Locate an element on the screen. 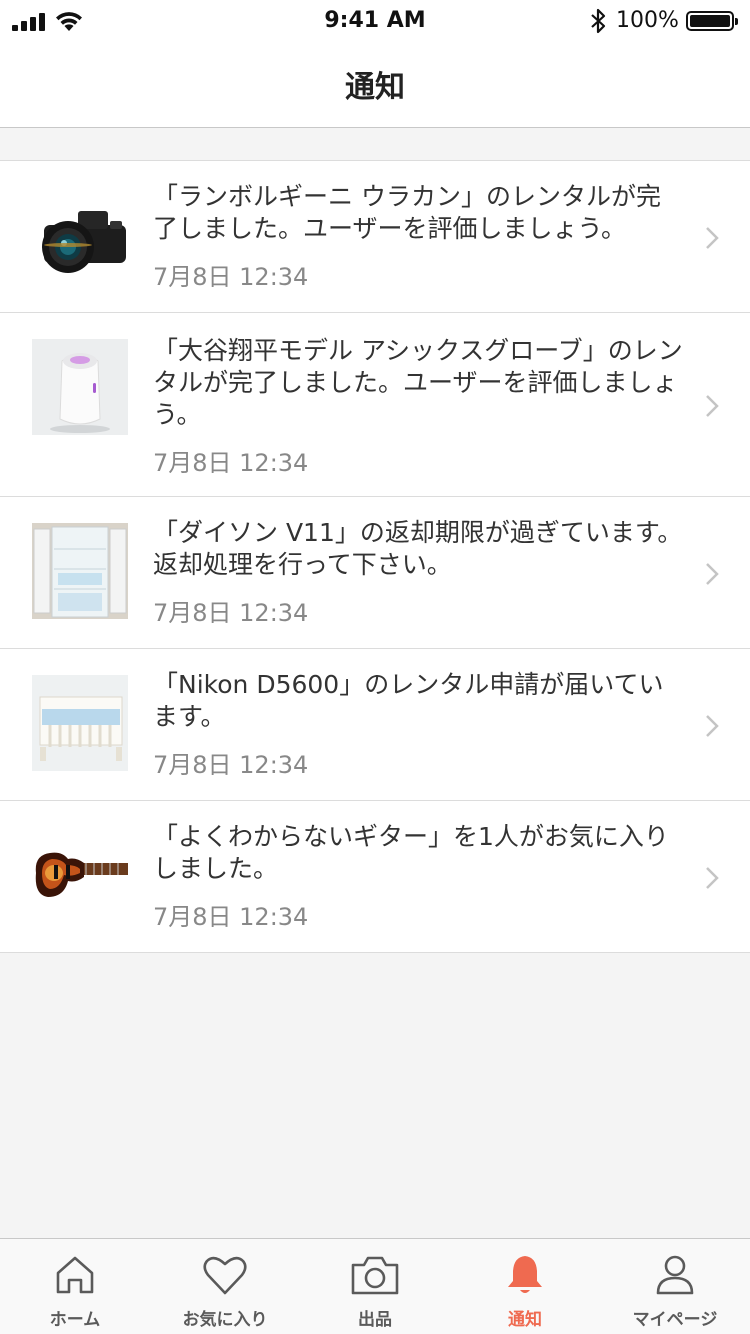 The width and height of the screenshot is (750, 1334). heart-icon is located at coordinates (225, 1275).